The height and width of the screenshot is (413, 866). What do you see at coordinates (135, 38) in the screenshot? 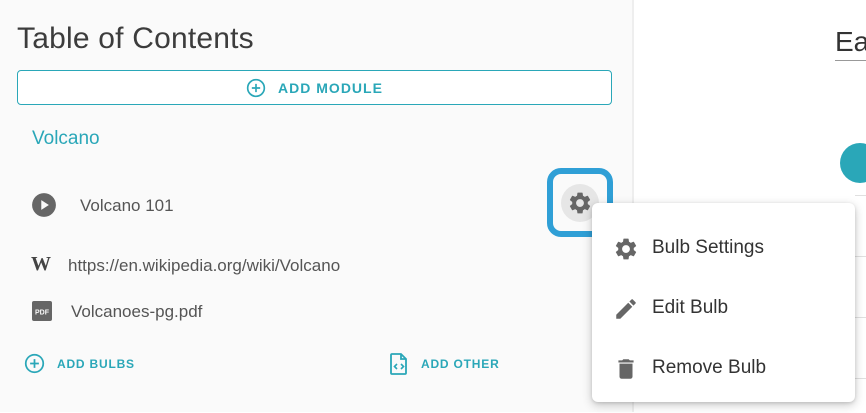
I see `toc-title: Table of Contents` at bounding box center [135, 38].